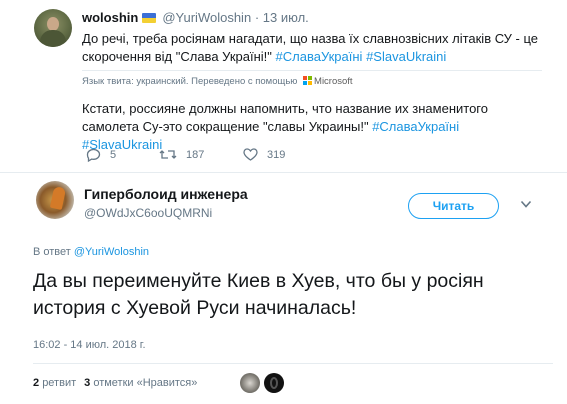  Describe the element at coordinates (113, 155) in the screenshot. I see `reply-count: 5` at that location.